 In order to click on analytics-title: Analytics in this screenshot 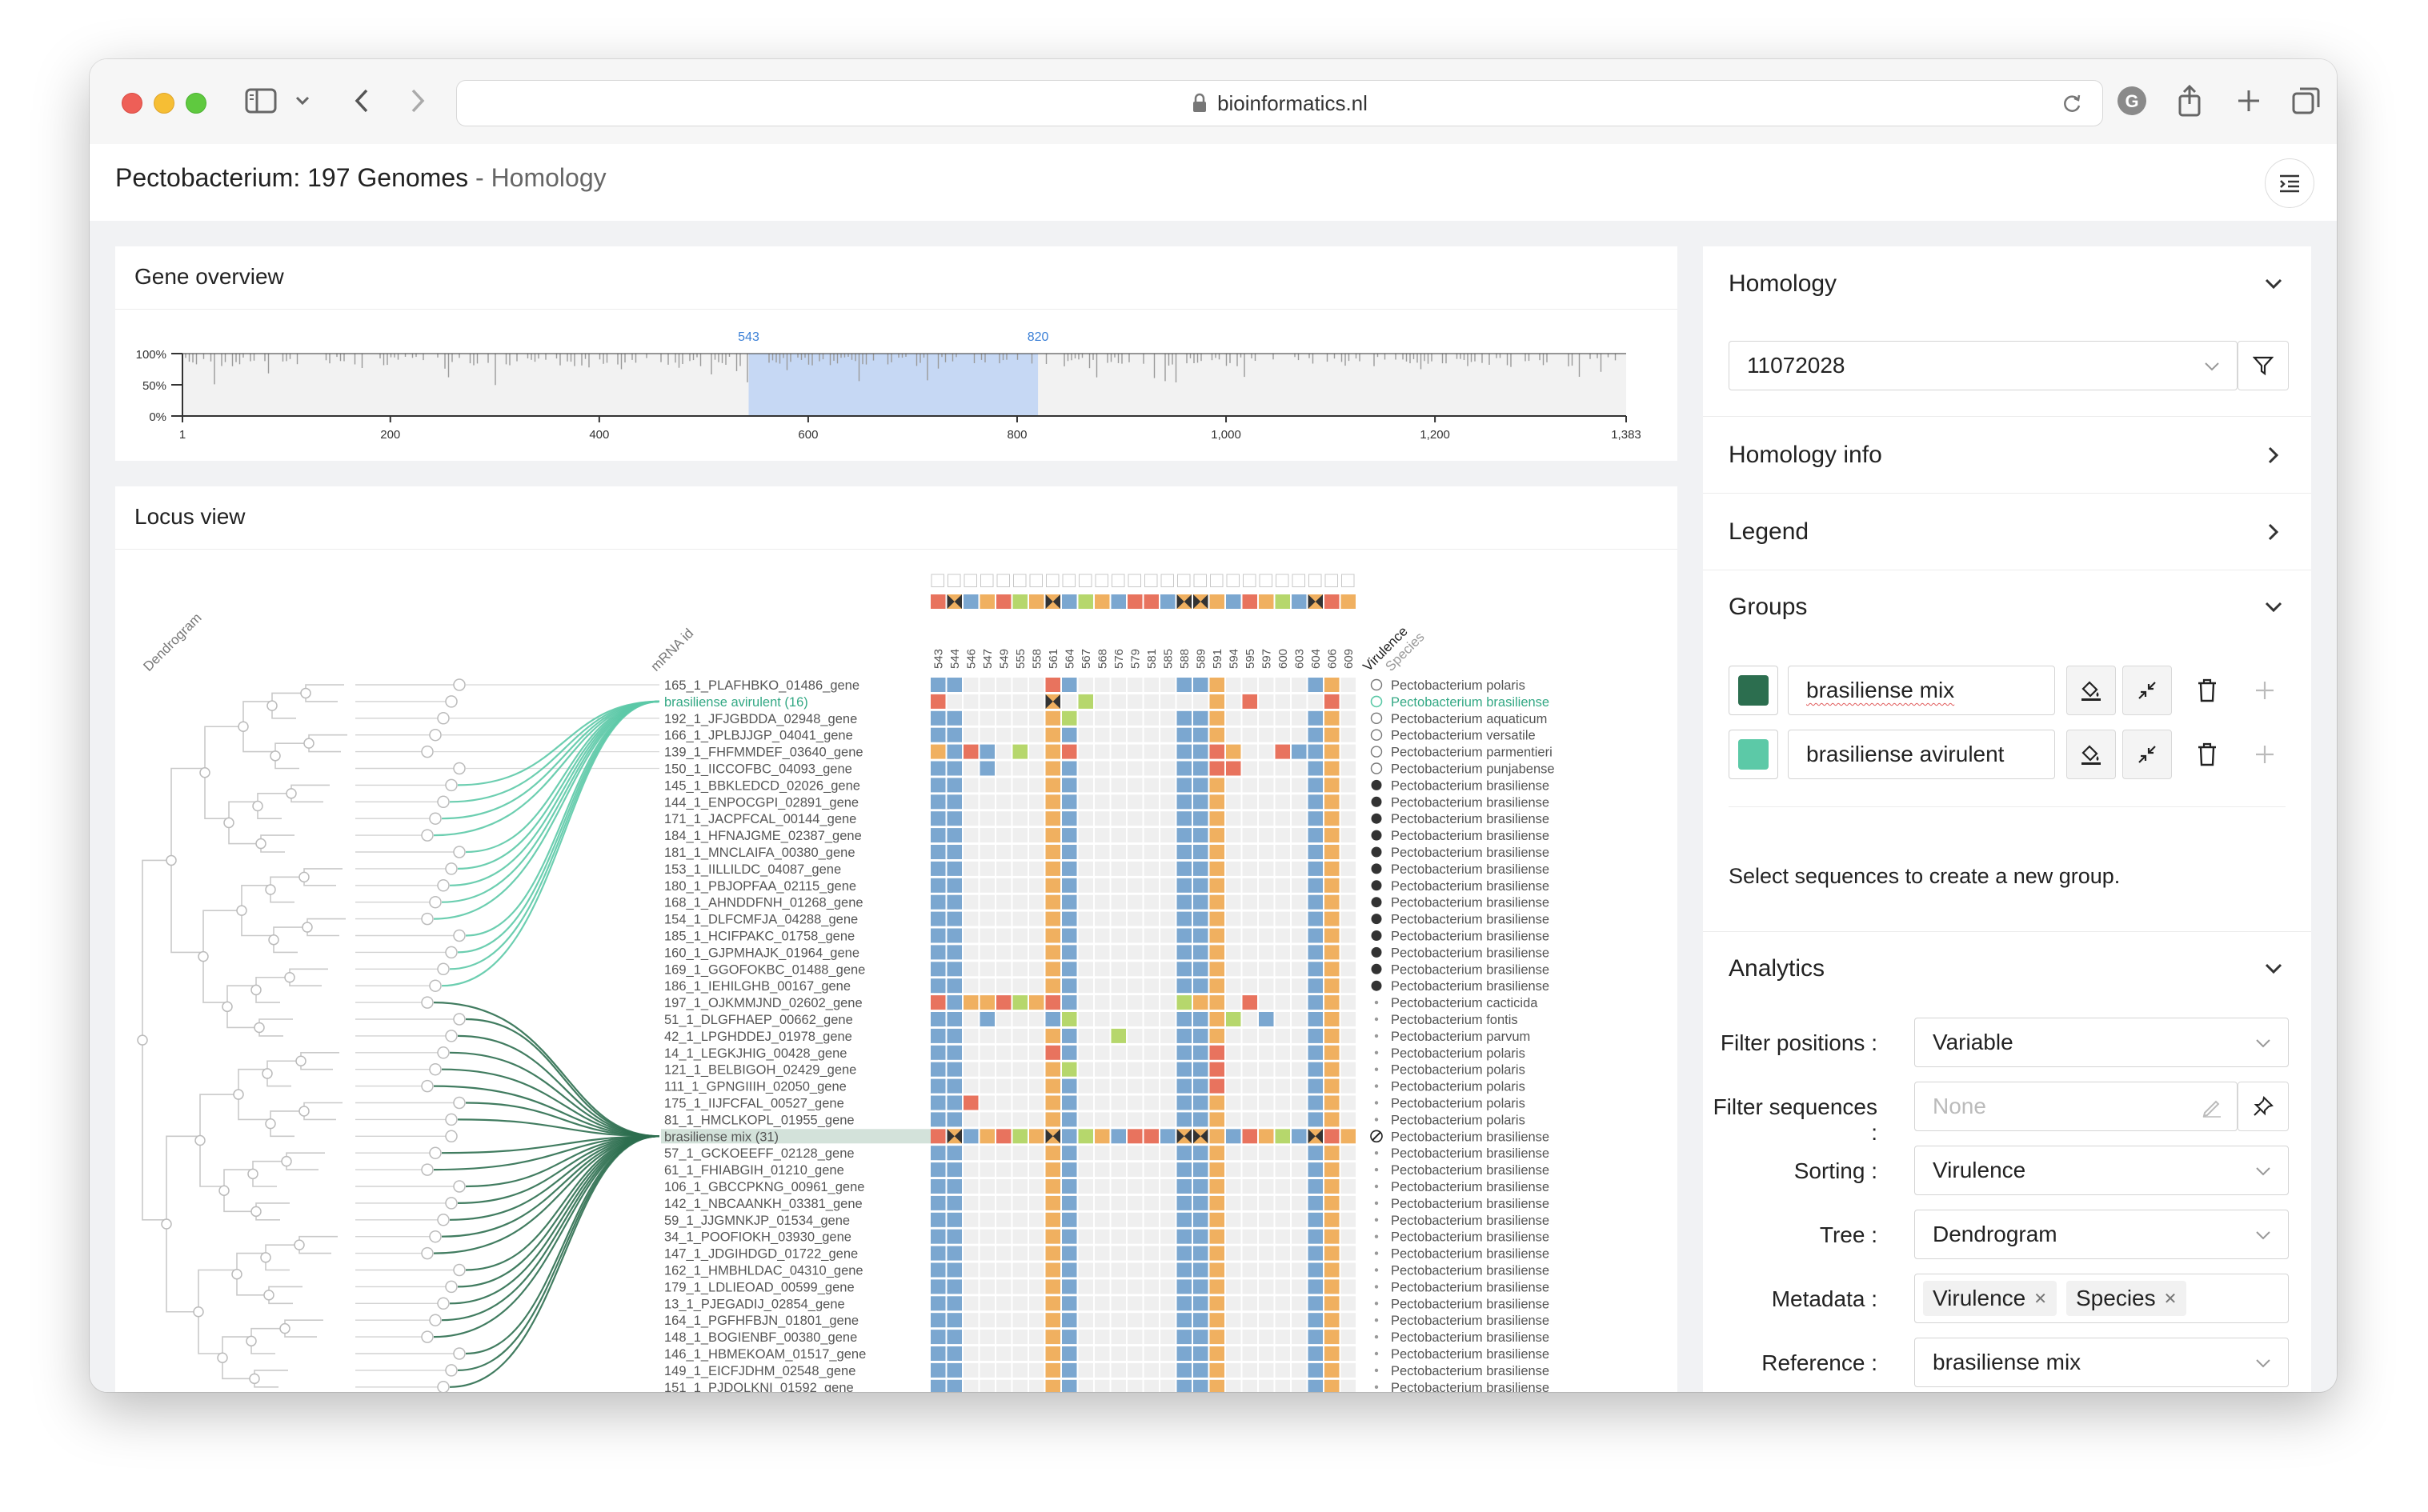, I will do `click(1777, 968)`.